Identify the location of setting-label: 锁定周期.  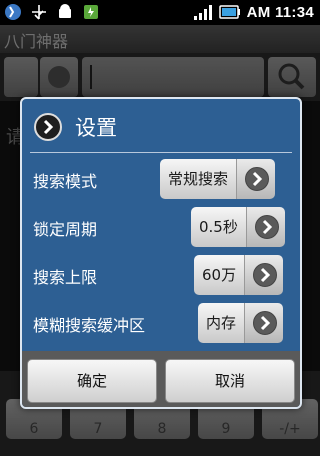
(65, 229).